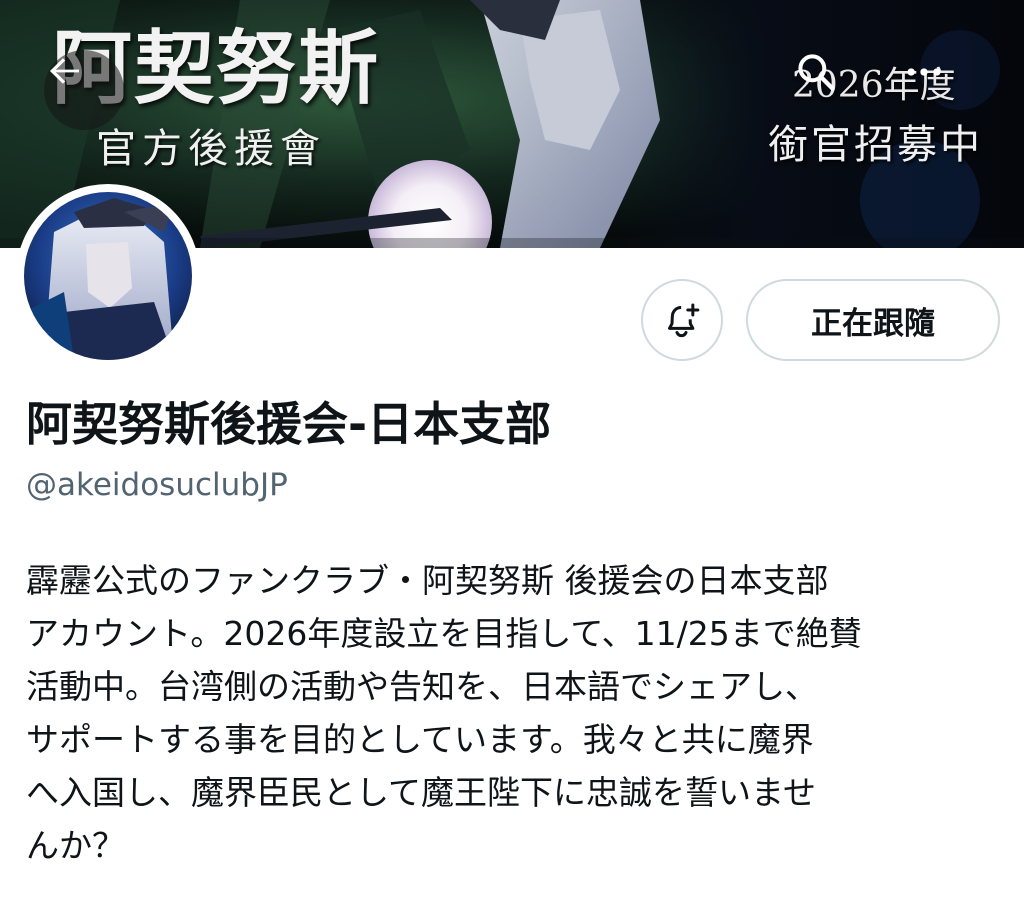 The image size is (1024, 901). What do you see at coordinates (444, 633) in the screenshot?
I see `bio-line: アカウント。2026年度設立を目指して、11/25まで絶賛` at bounding box center [444, 633].